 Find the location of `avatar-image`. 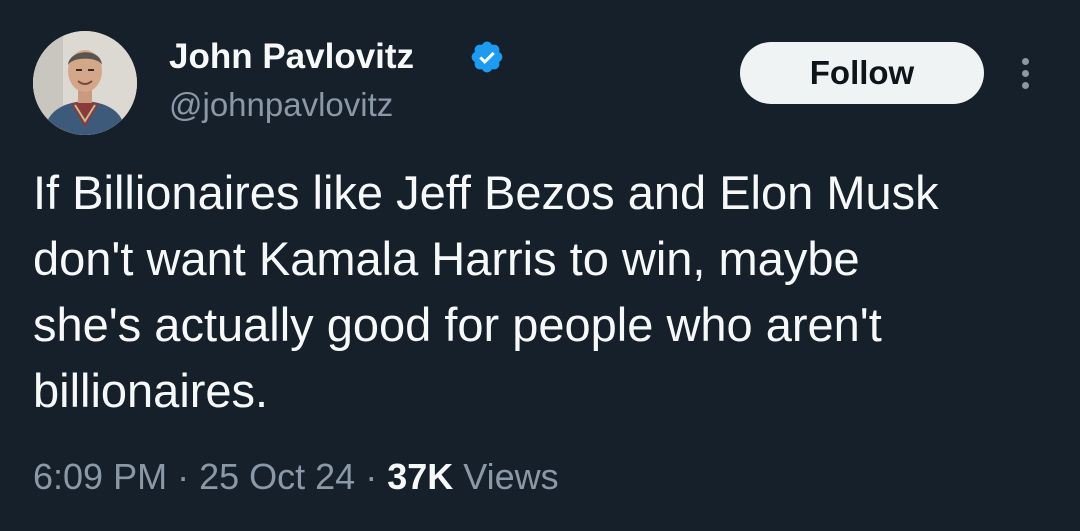

avatar-image is located at coordinates (85, 83).